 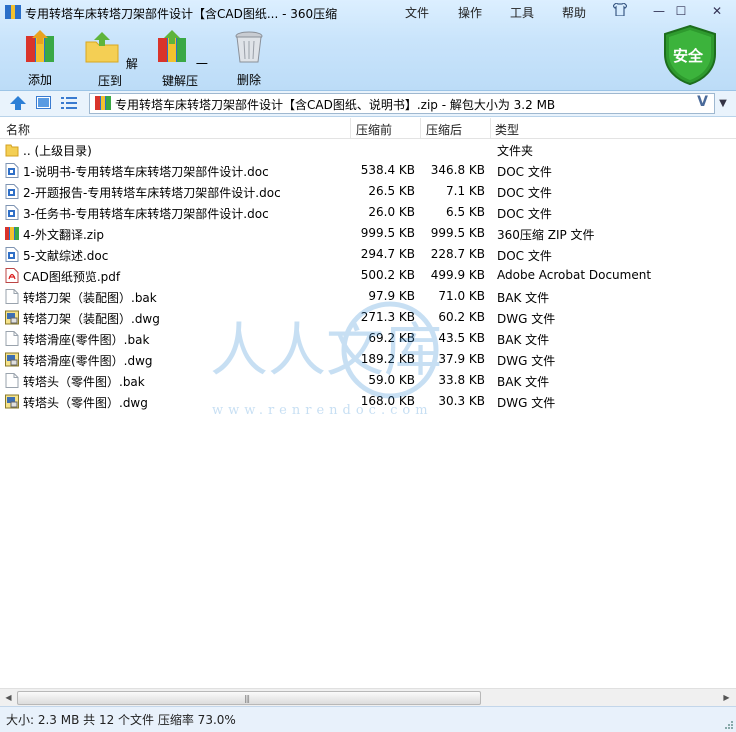 I want to click on extract-folder-icon, so click(x=102, y=47).